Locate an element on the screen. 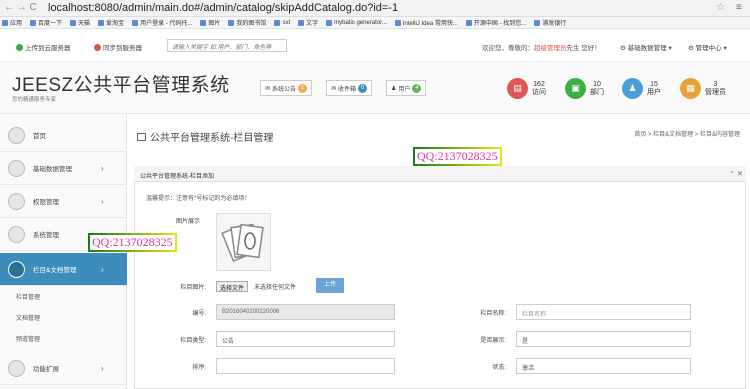 The image size is (750, 389). order-input is located at coordinates (305, 366).